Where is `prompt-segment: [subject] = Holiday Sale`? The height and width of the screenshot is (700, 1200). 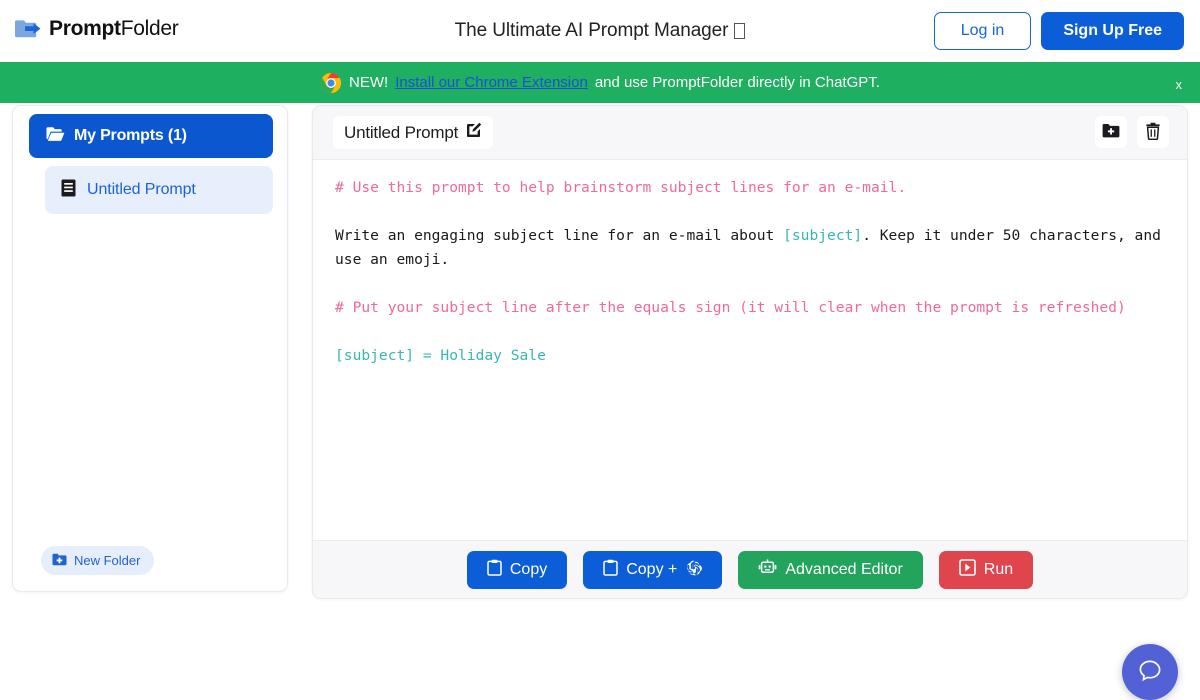 prompt-segment: [subject] = Holiday Sale is located at coordinates (440, 355).